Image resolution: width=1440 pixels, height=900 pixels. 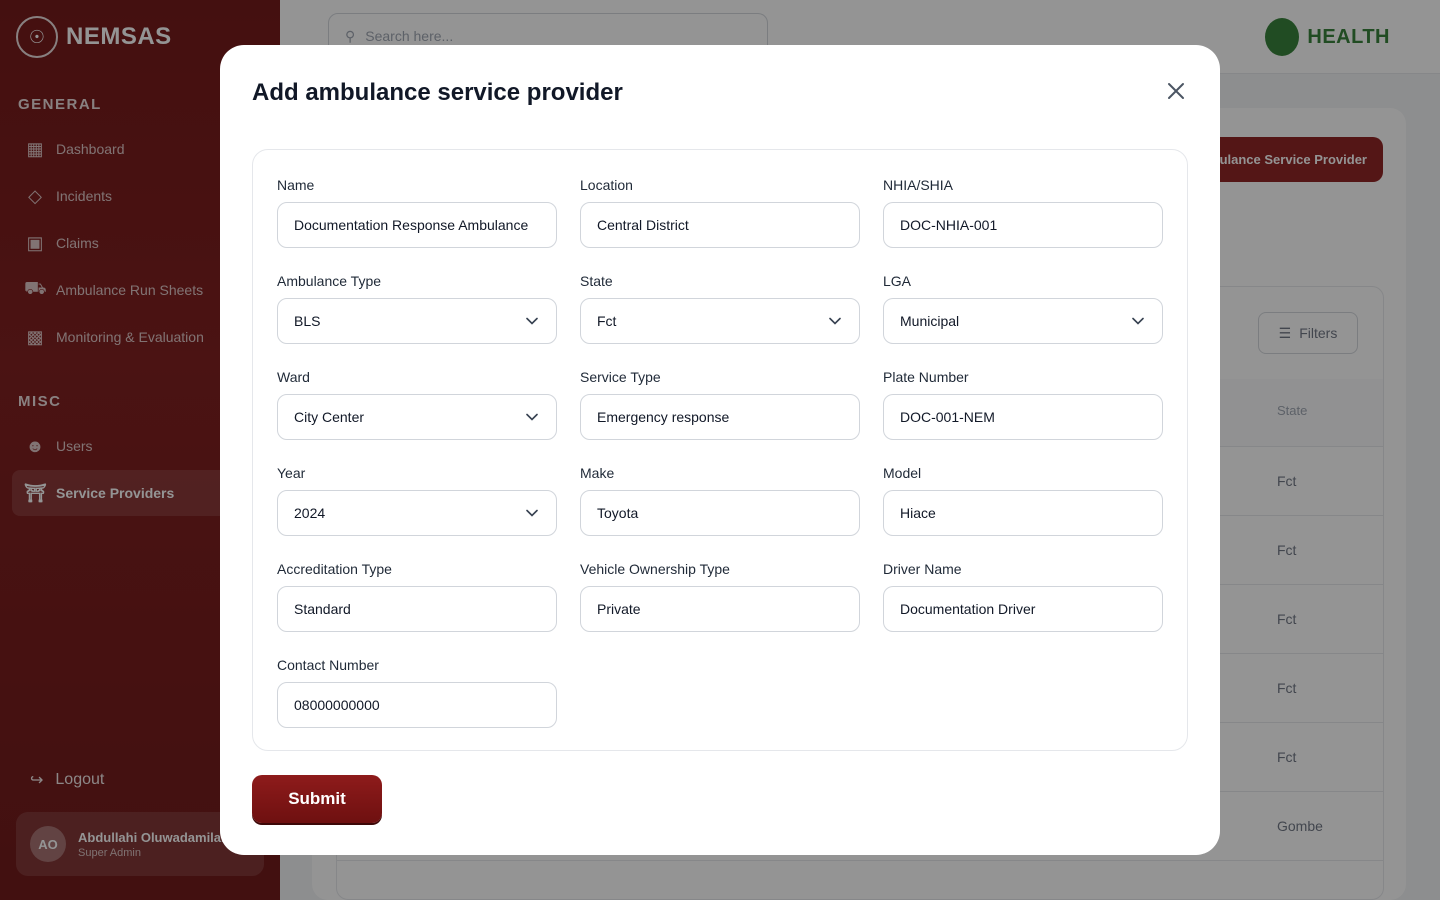 I want to click on location-label: Location, so click(x=606, y=185).